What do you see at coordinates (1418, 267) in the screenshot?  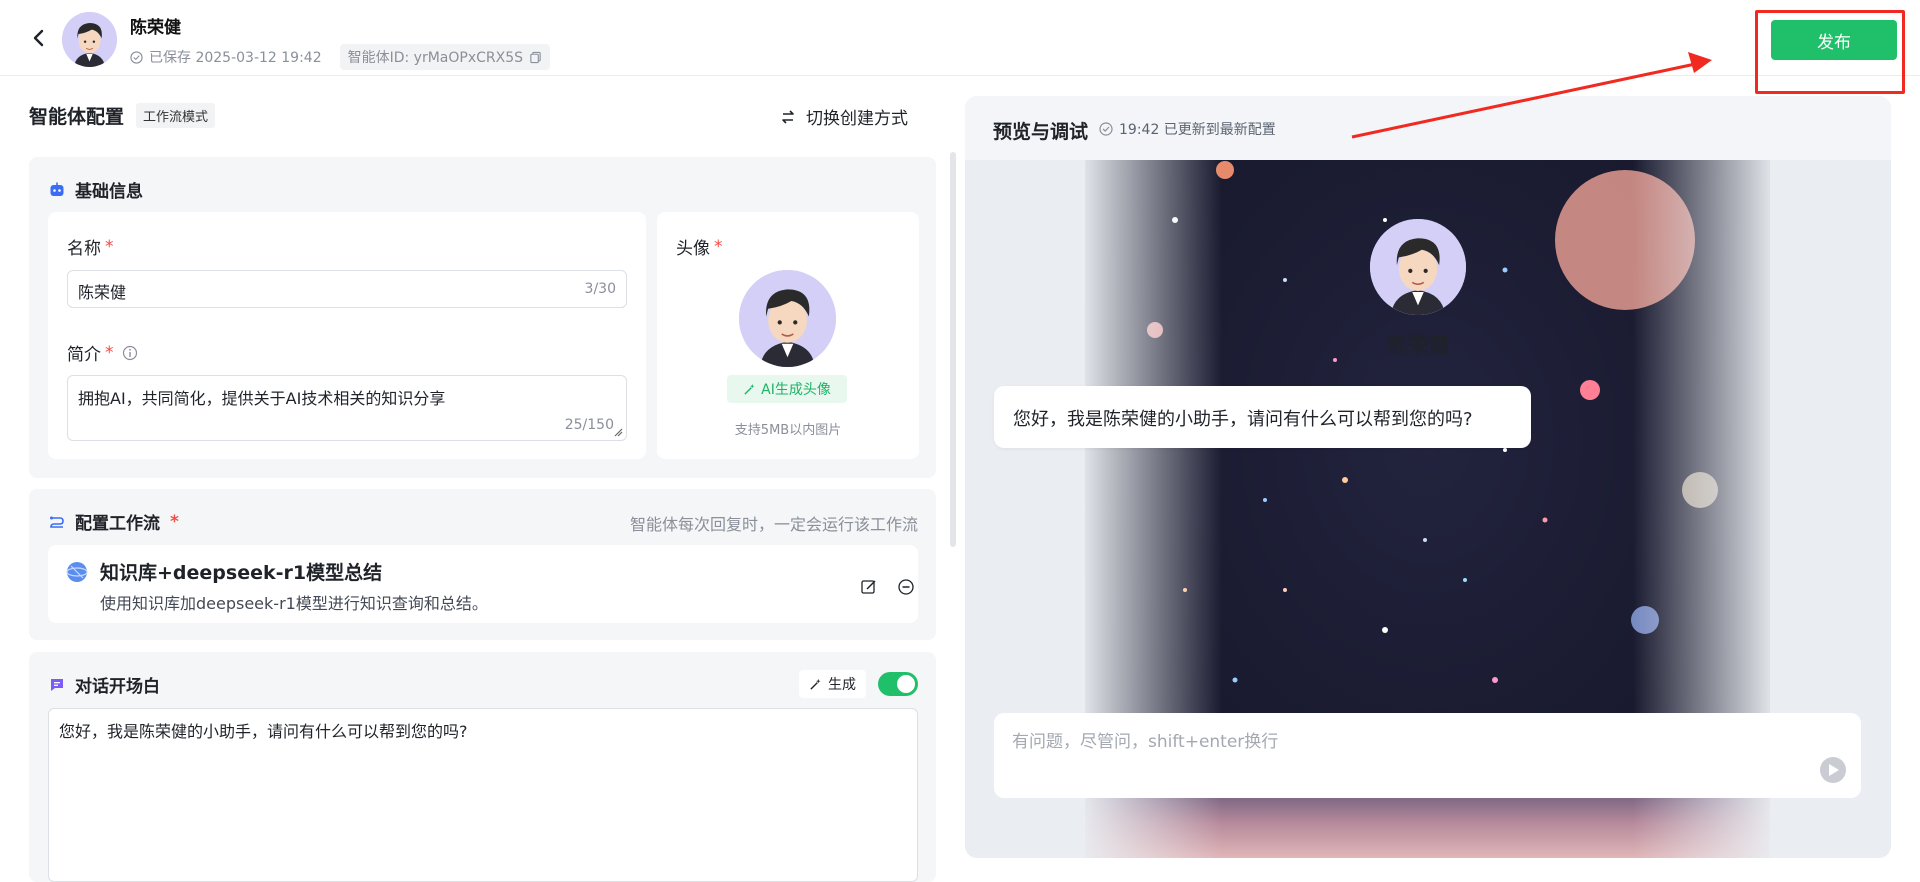 I see `preview-avatar` at bounding box center [1418, 267].